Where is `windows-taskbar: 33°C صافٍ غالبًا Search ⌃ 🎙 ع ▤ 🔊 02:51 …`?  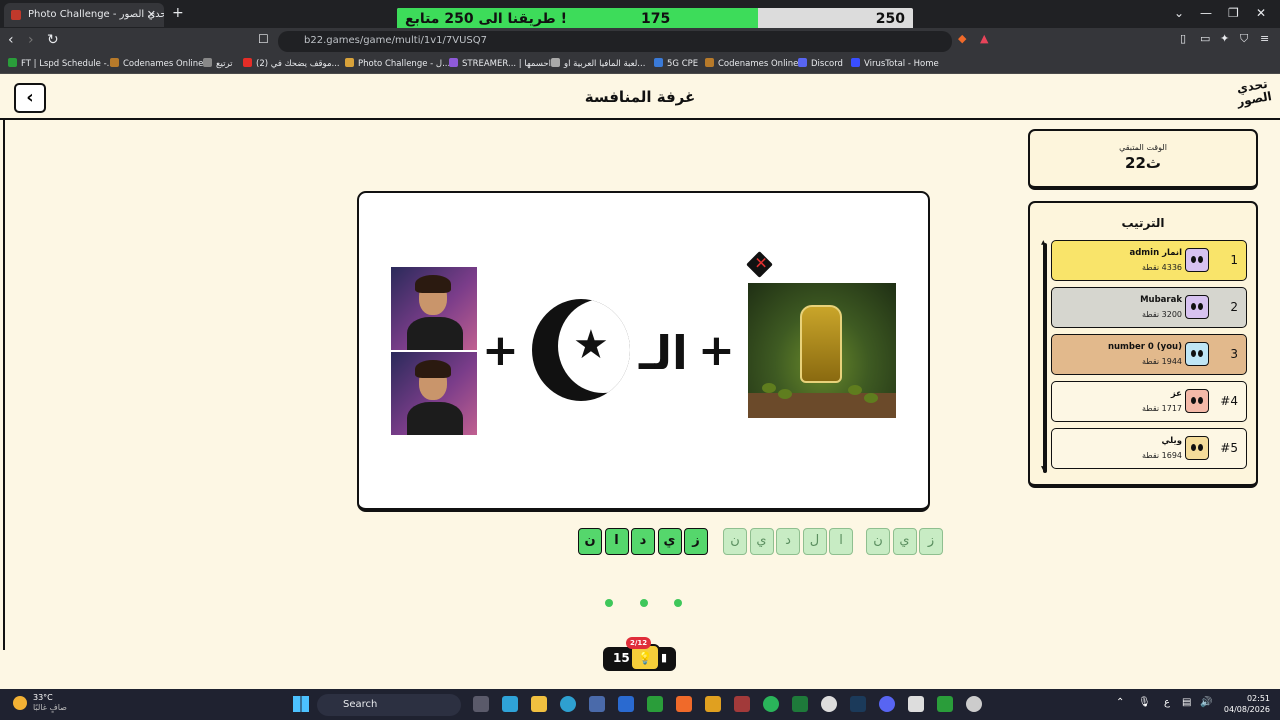
windows-taskbar: 33°C صافٍ غالبًا Search ⌃ 🎙 ع ▤ 🔊 02:51 … is located at coordinates (640, 704).